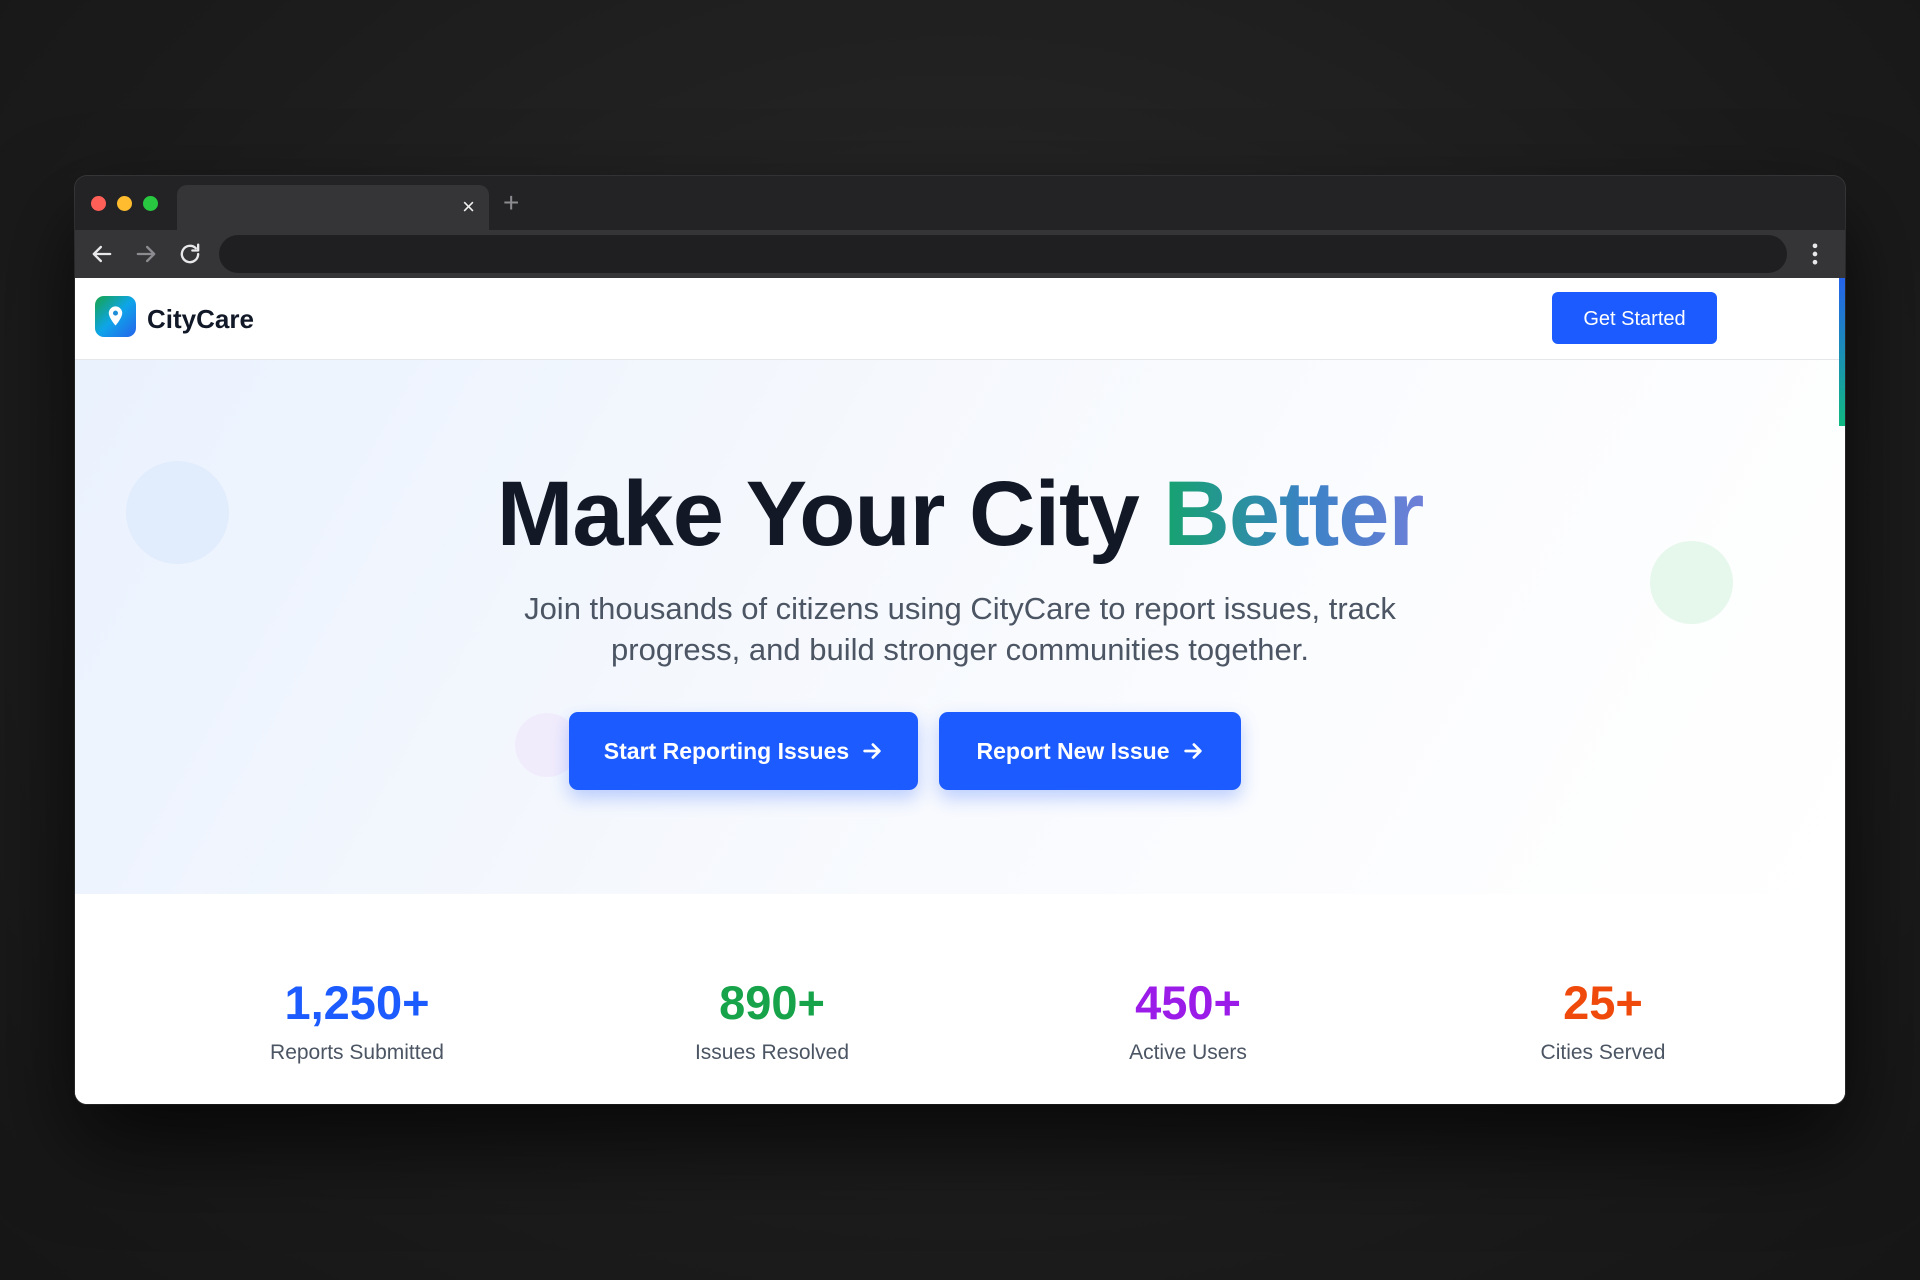 The width and height of the screenshot is (1920, 1280). I want to click on map-pin-icon, so click(115, 316).